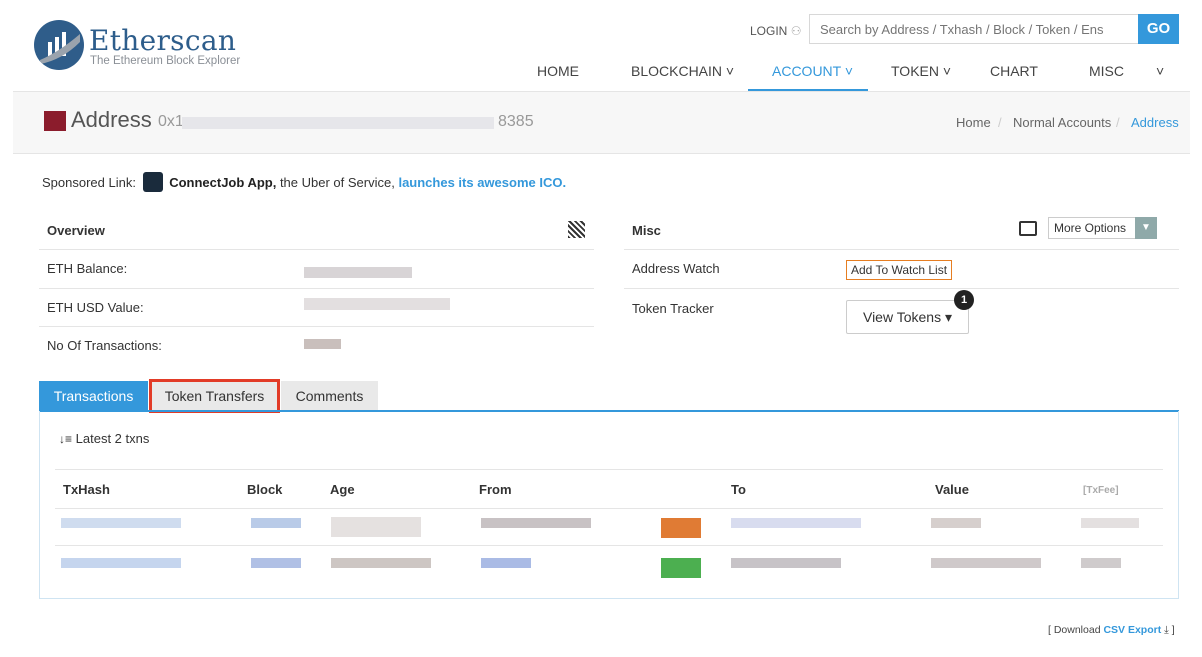  Describe the element at coordinates (738, 489) in the screenshot. I see `column-header: To` at that location.